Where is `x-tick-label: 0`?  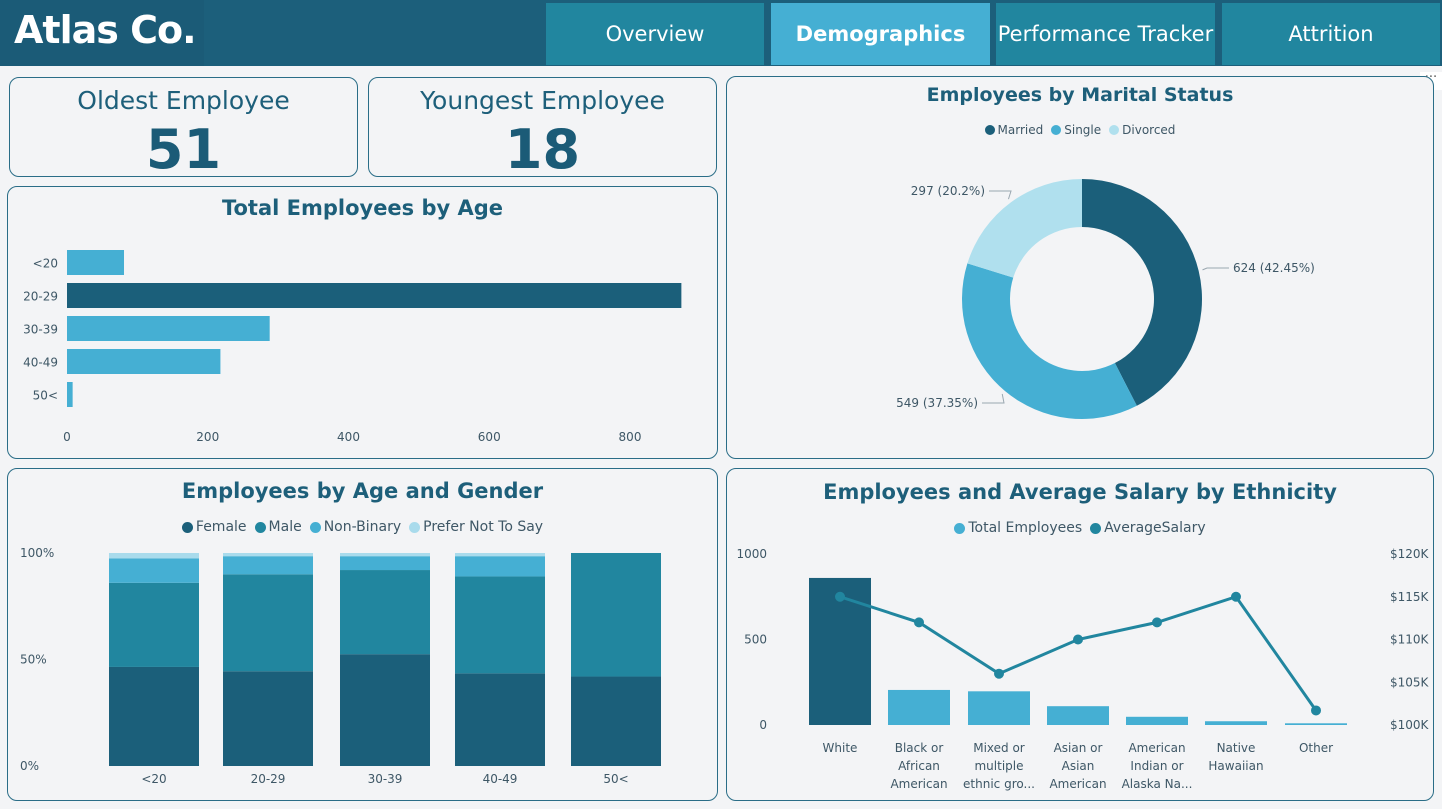 x-tick-label: 0 is located at coordinates (67, 437).